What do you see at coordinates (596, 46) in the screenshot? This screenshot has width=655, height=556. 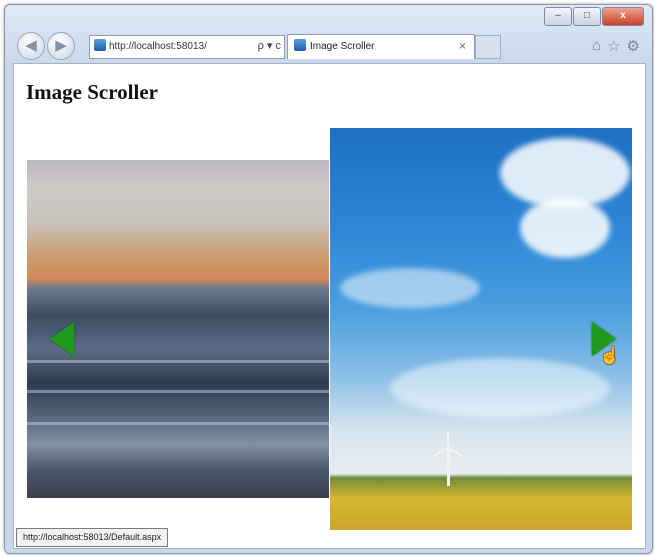 I see `home-icon: ⌂` at bounding box center [596, 46].